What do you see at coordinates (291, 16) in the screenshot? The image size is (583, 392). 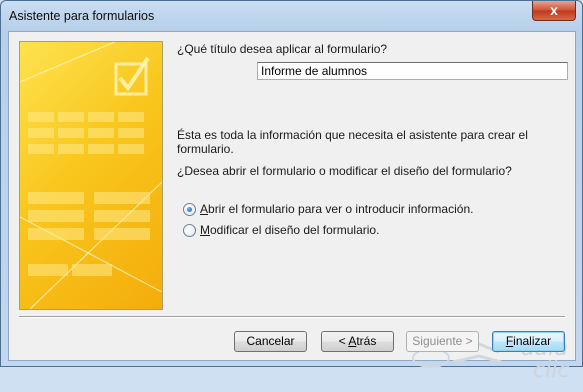 I see `title-bar: Asistente para formularios x` at bounding box center [291, 16].